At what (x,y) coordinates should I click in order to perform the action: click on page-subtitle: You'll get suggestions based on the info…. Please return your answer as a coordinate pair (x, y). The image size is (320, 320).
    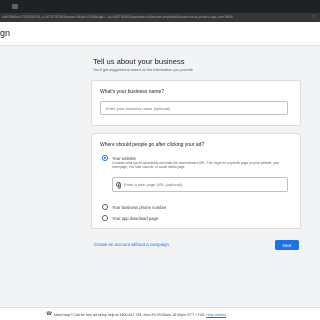
    Looking at the image, I should click on (143, 70).